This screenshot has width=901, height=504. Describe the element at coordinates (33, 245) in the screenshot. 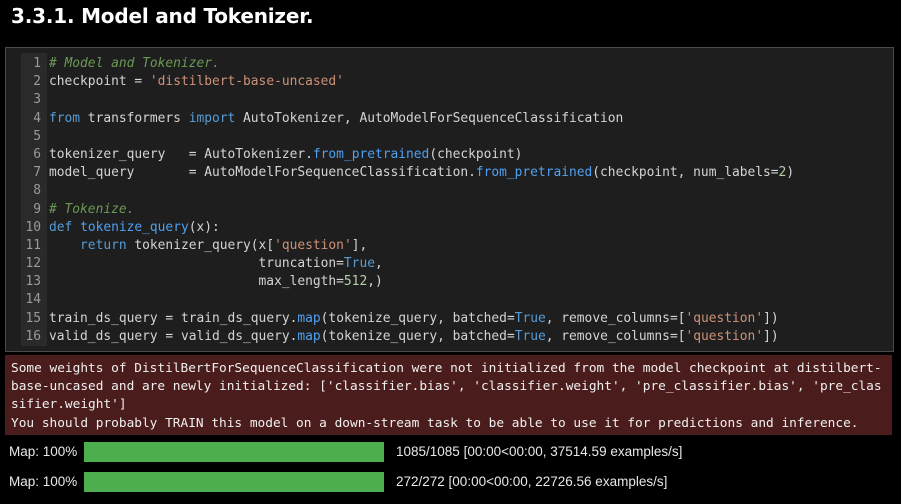

I see `line-number: 11` at that location.